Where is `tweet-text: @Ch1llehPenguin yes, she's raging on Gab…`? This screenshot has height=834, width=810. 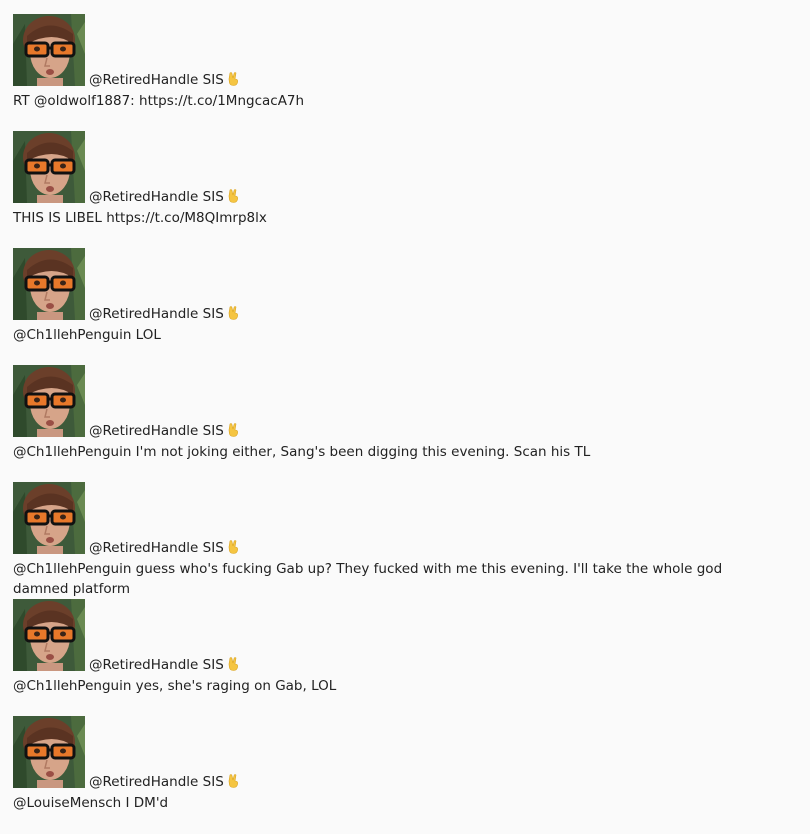 tweet-text: @Ch1llehPenguin yes, she's raging on Gab… is located at coordinates (175, 686).